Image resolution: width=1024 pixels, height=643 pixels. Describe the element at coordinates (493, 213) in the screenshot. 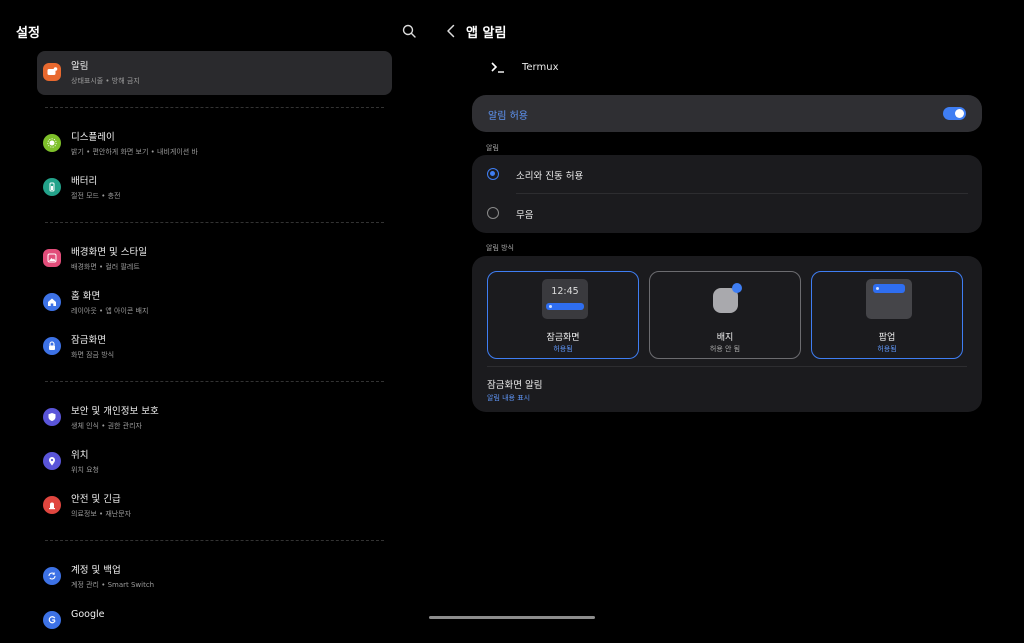

I see `radio-button` at that location.